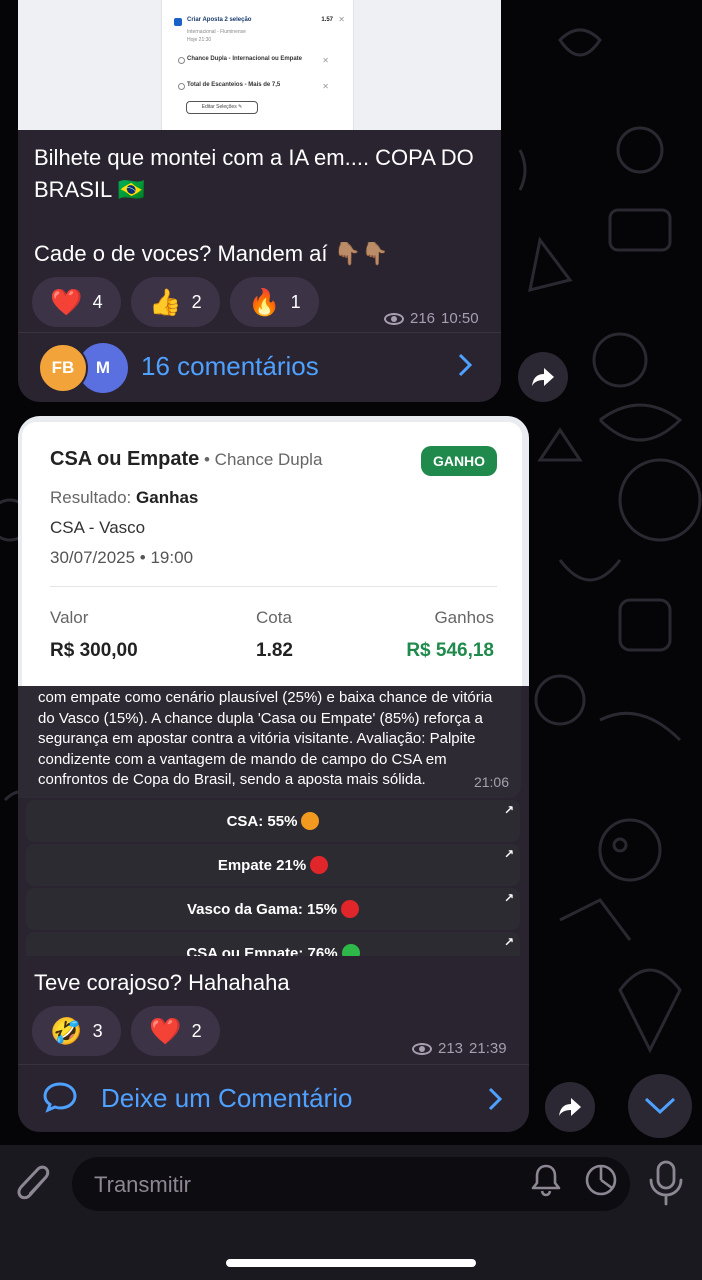  Describe the element at coordinates (162, 982) in the screenshot. I see `post-text: Teve corajoso? Hahahaha` at that location.